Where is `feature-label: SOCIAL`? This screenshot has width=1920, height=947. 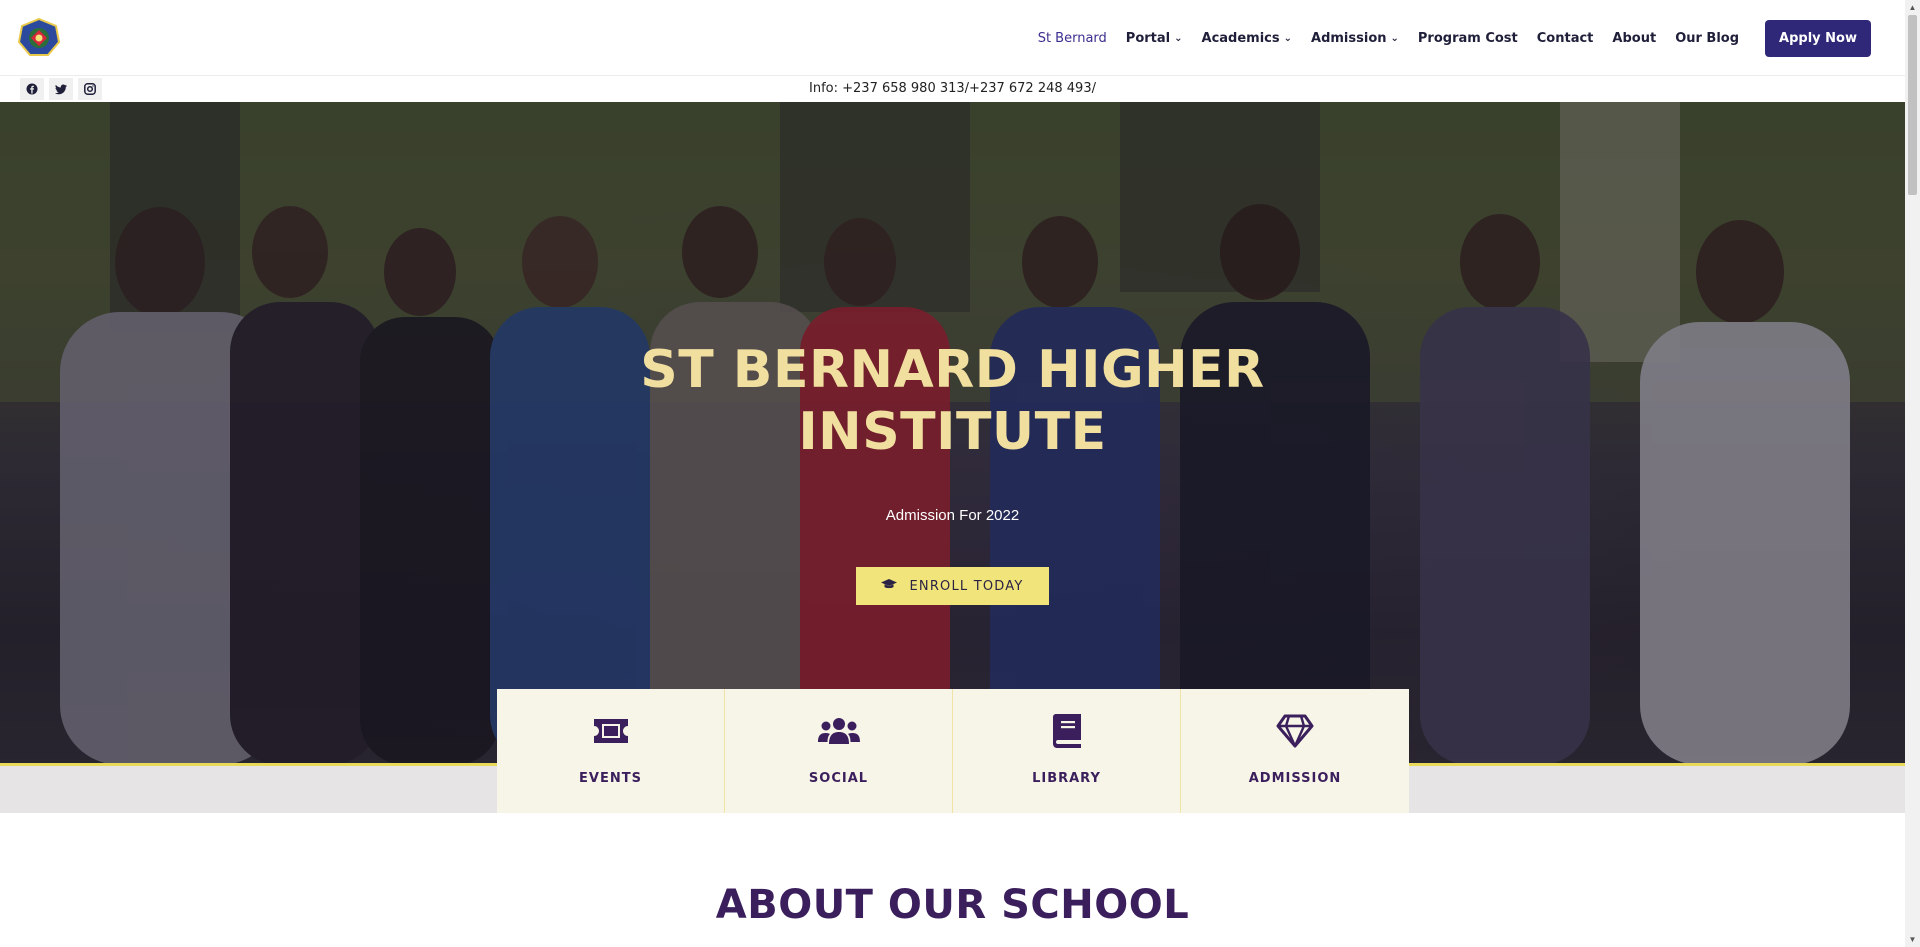 feature-label: SOCIAL is located at coordinates (838, 778).